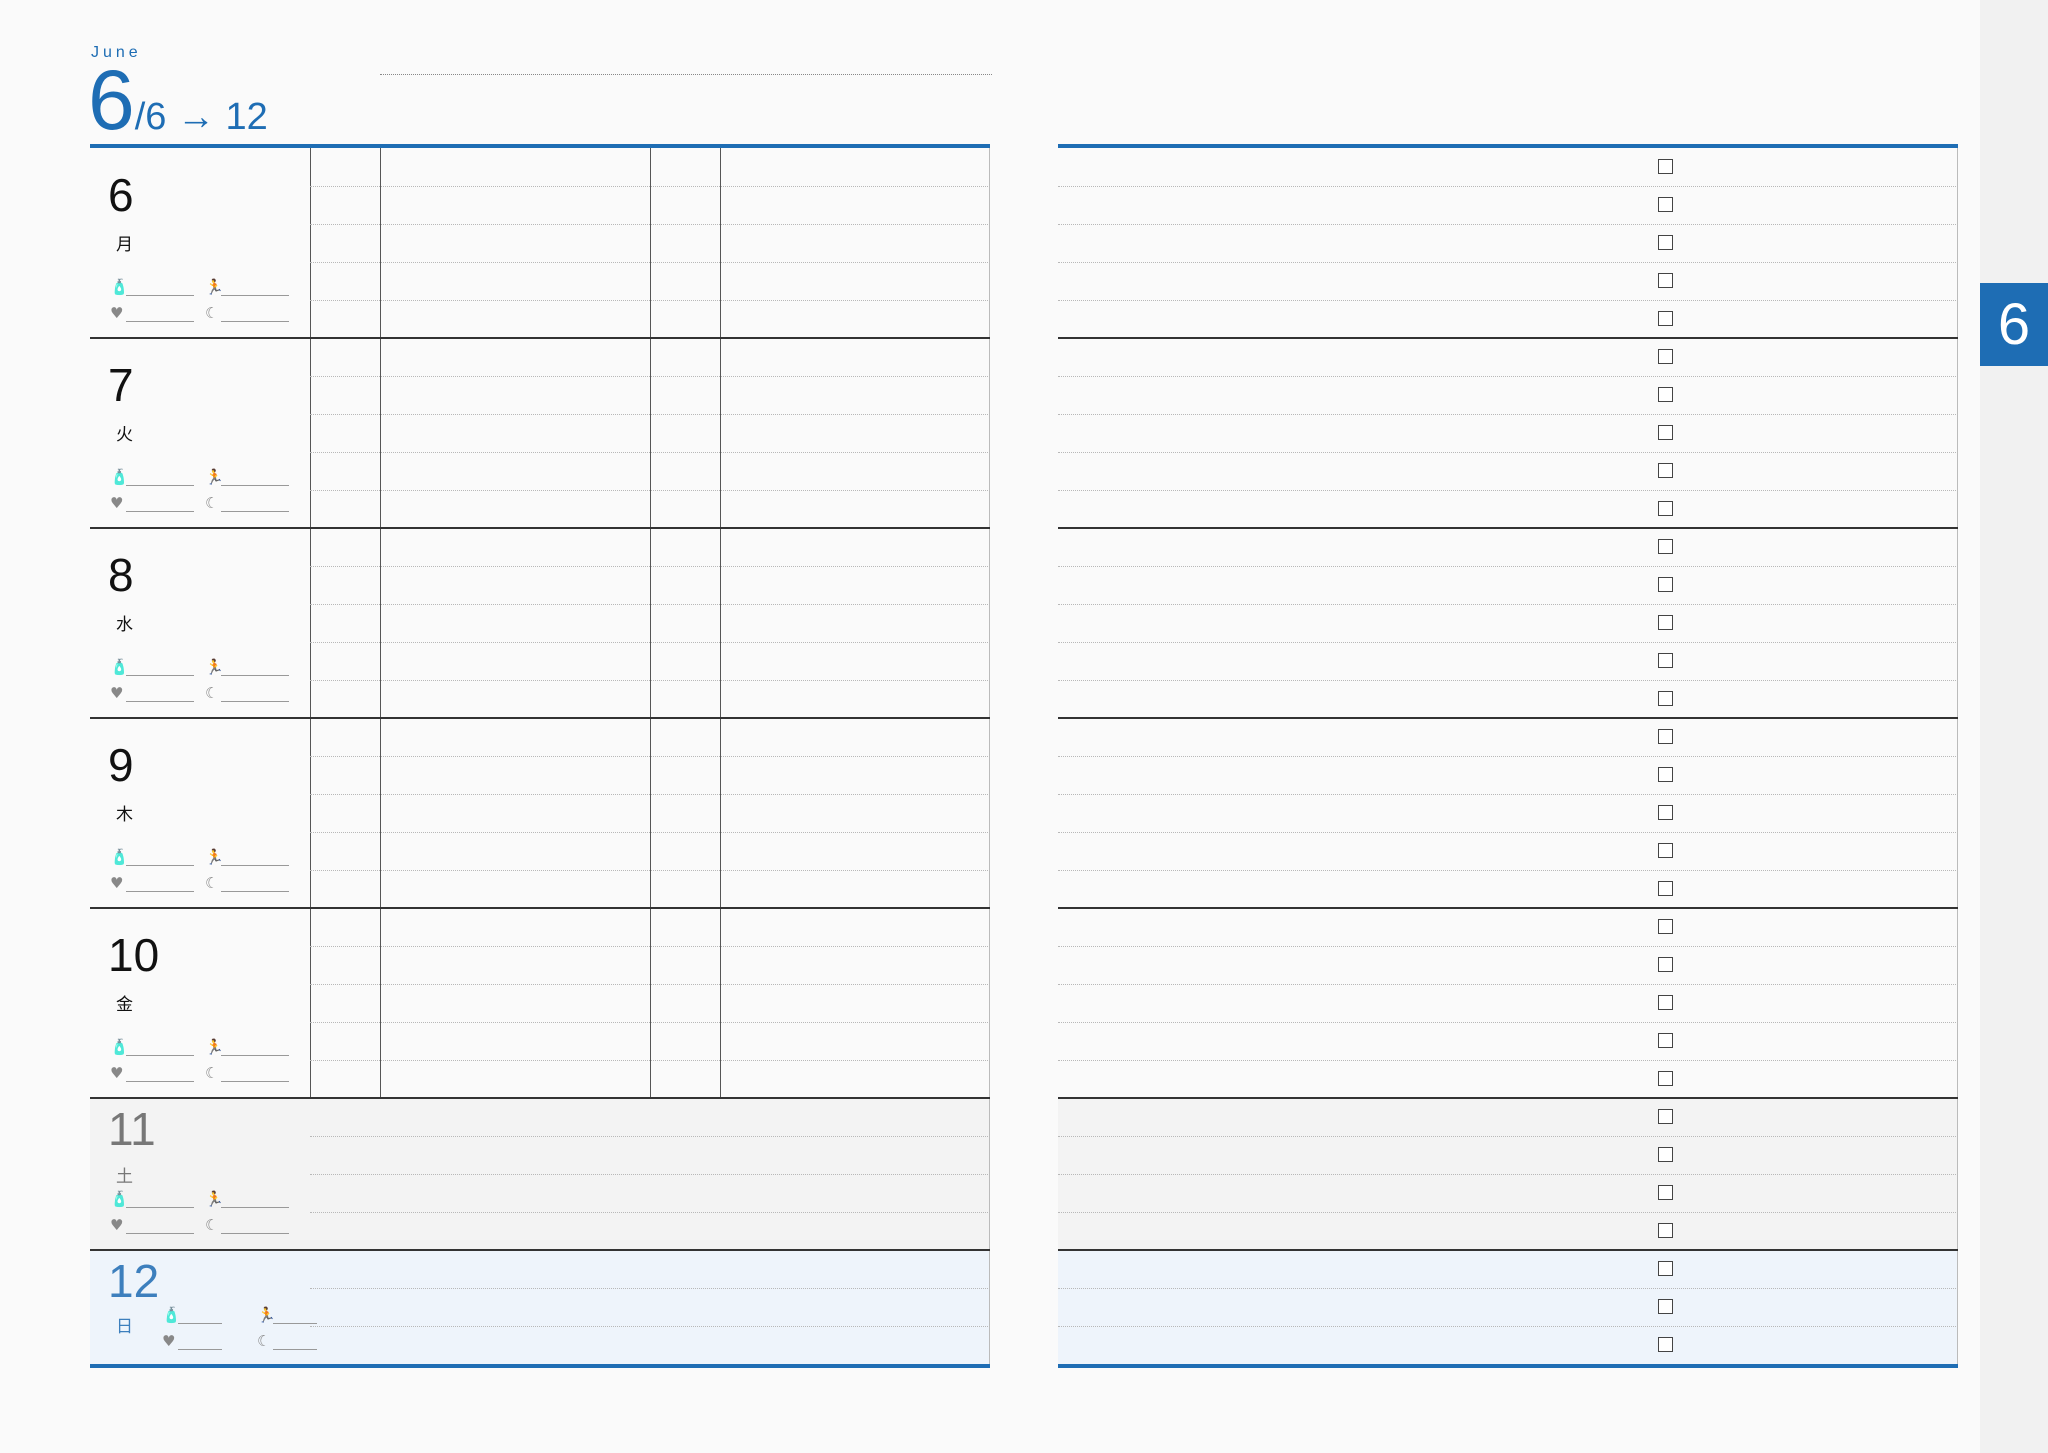  Describe the element at coordinates (686, 74) in the screenshot. I see `header-memo-line` at that location.